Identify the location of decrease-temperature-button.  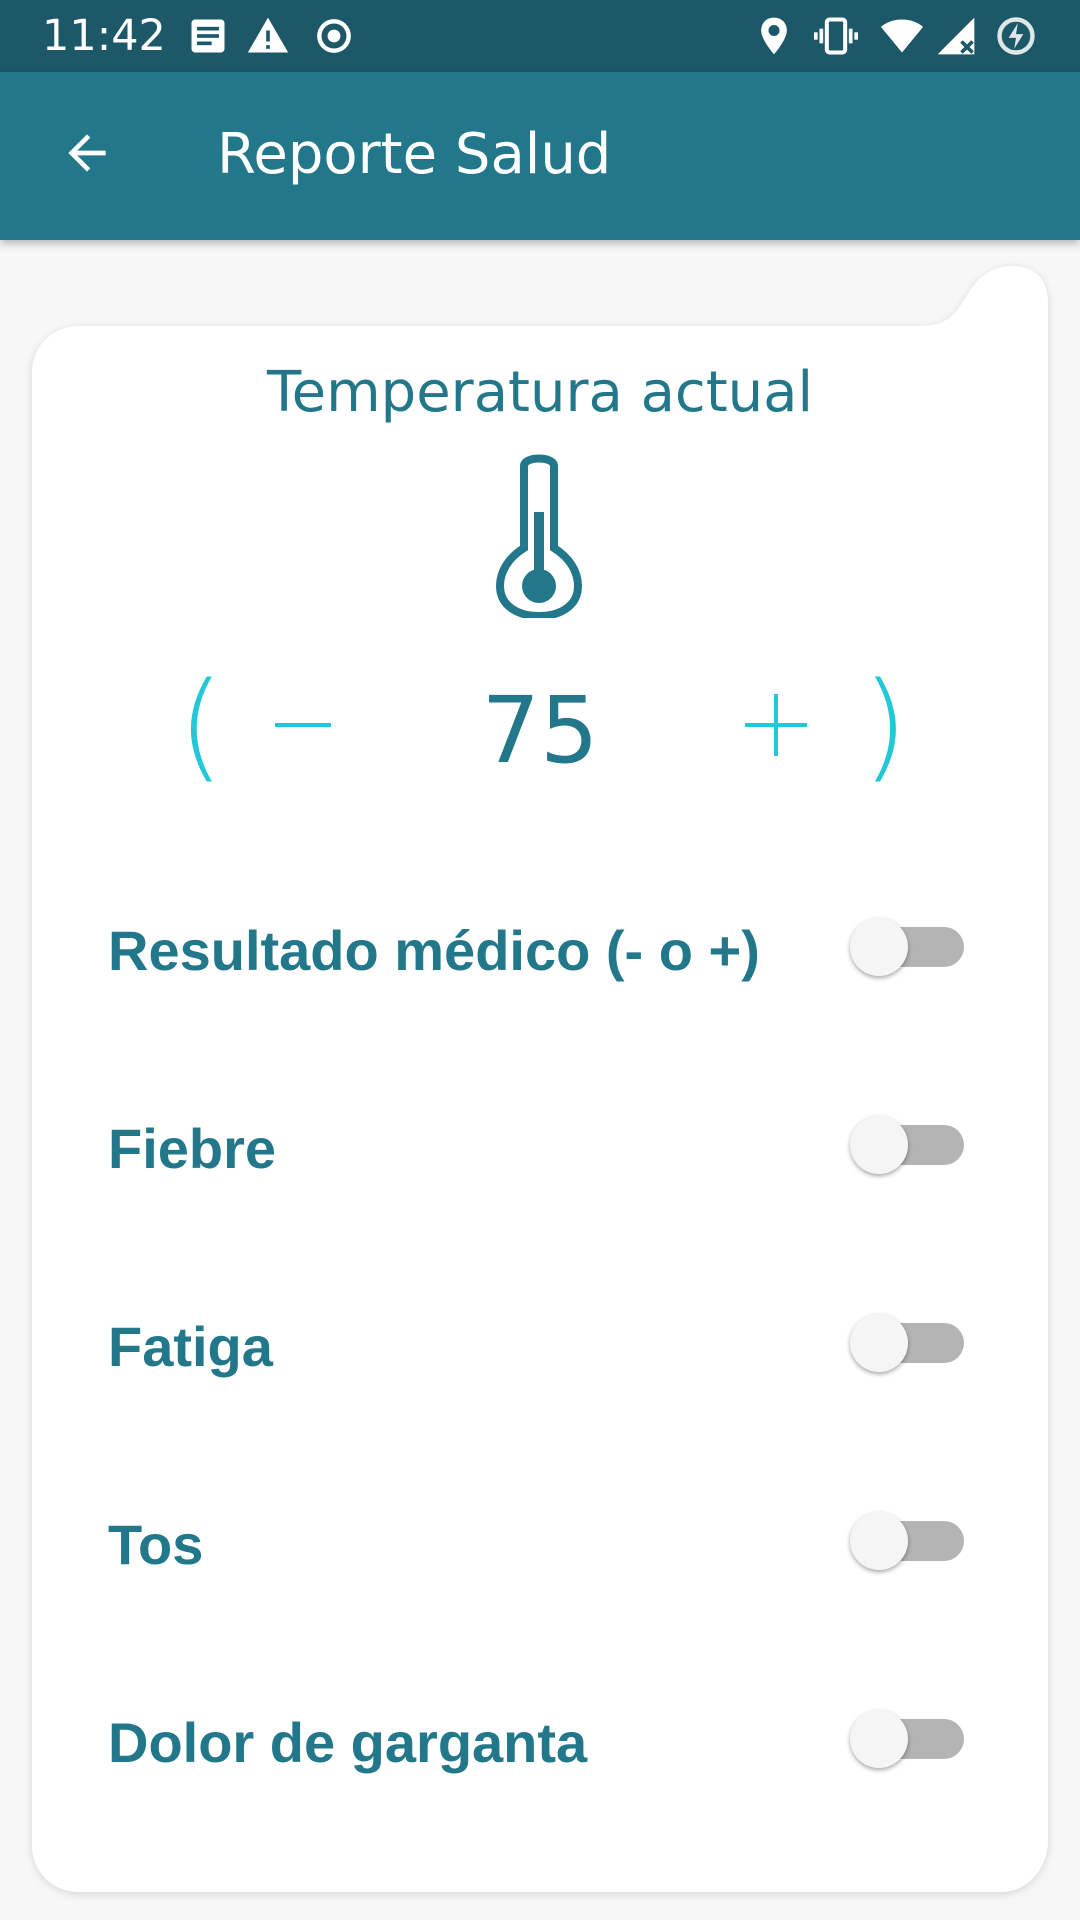
(302, 725).